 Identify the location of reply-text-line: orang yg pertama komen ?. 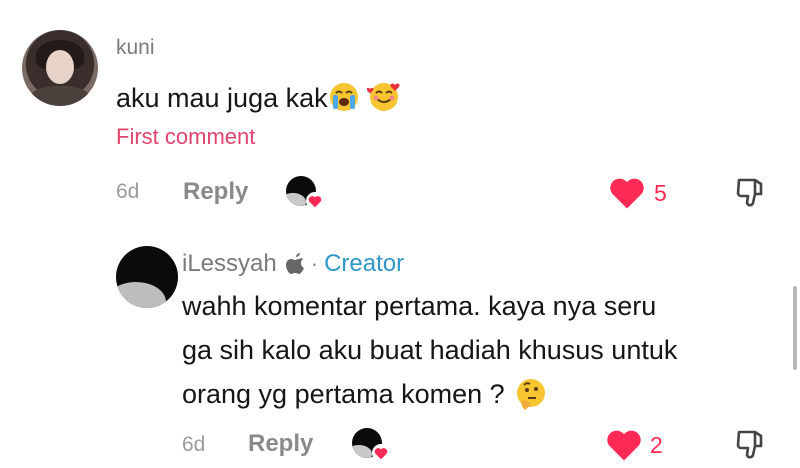
(343, 394).